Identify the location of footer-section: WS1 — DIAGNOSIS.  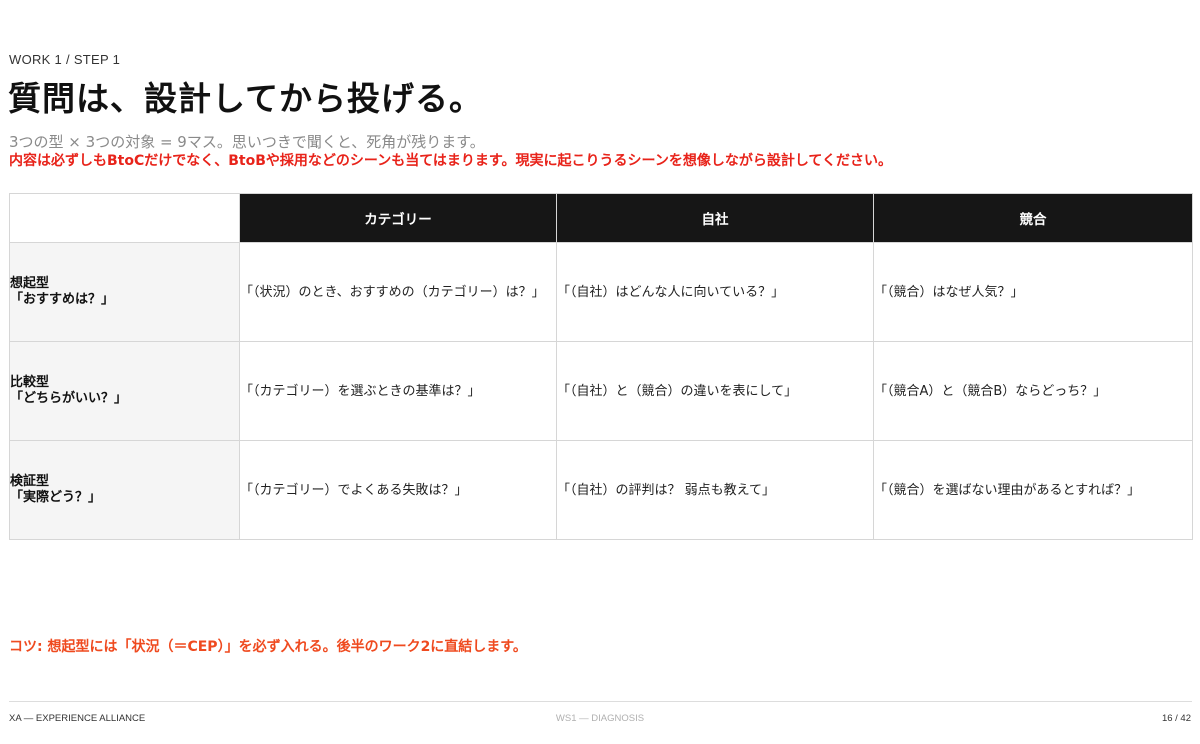
(600, 718).